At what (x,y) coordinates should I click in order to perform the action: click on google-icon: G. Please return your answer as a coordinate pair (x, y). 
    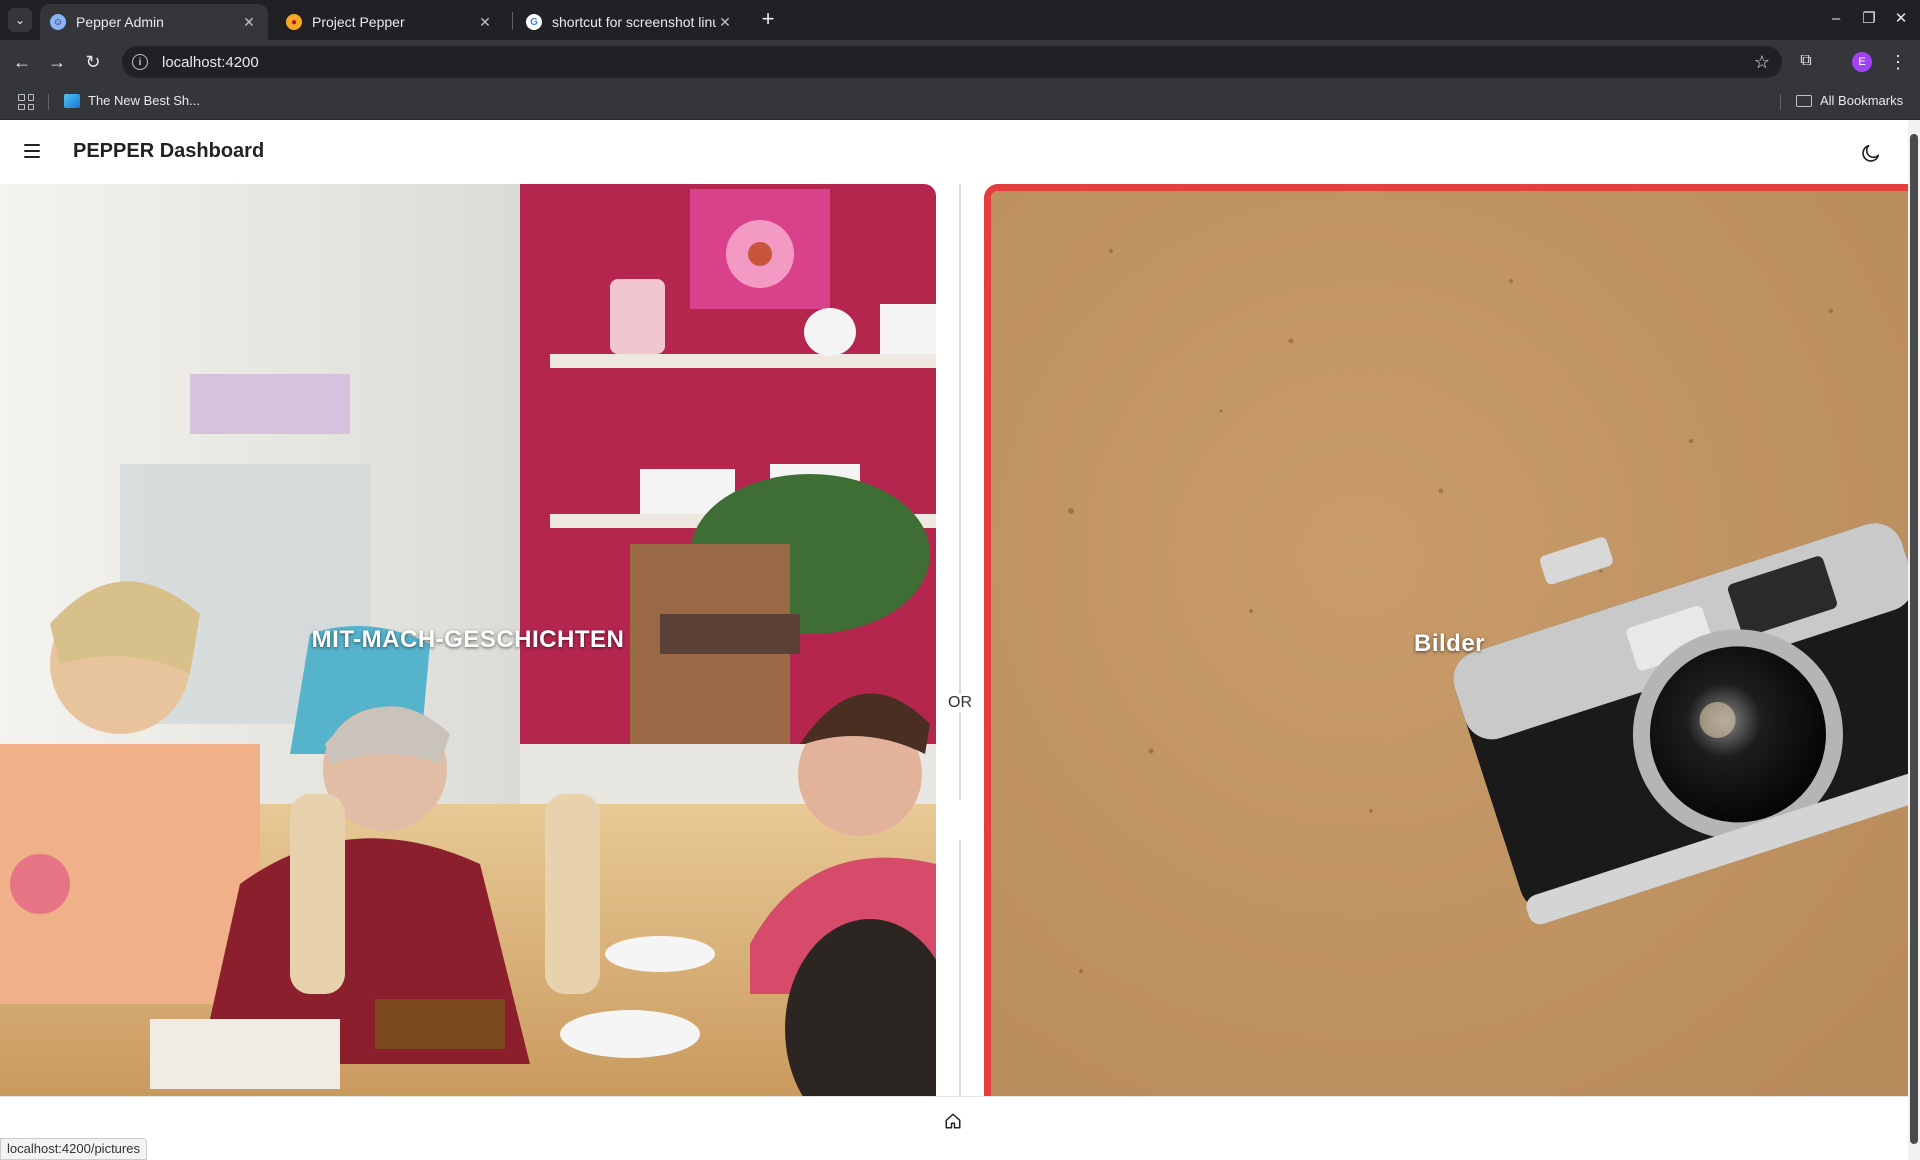
    Looking at the image, I should click on (534, 22).